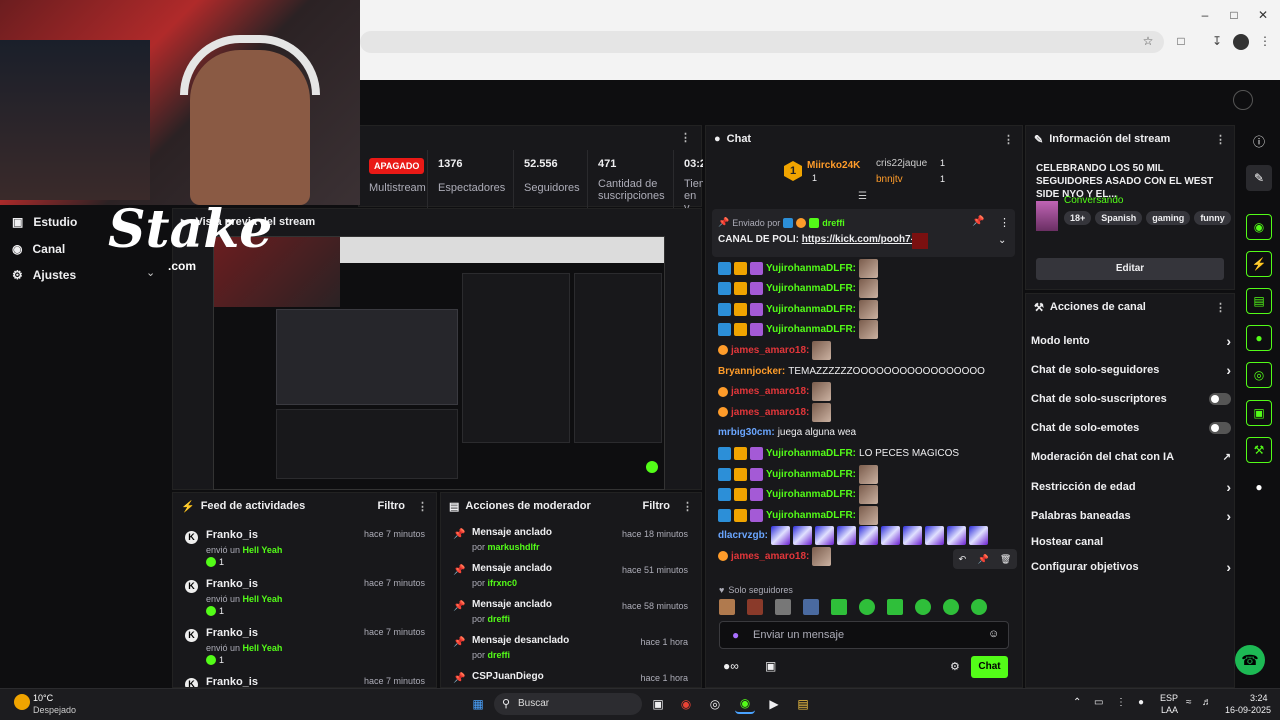 This screenshot has width=1280, height=720. I want to click on file-explorer-icon: ▤, so click(803, 704).